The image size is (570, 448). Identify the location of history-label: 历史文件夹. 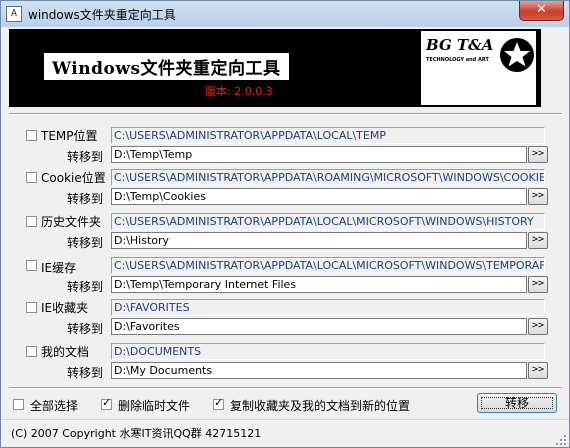
(71, 222).